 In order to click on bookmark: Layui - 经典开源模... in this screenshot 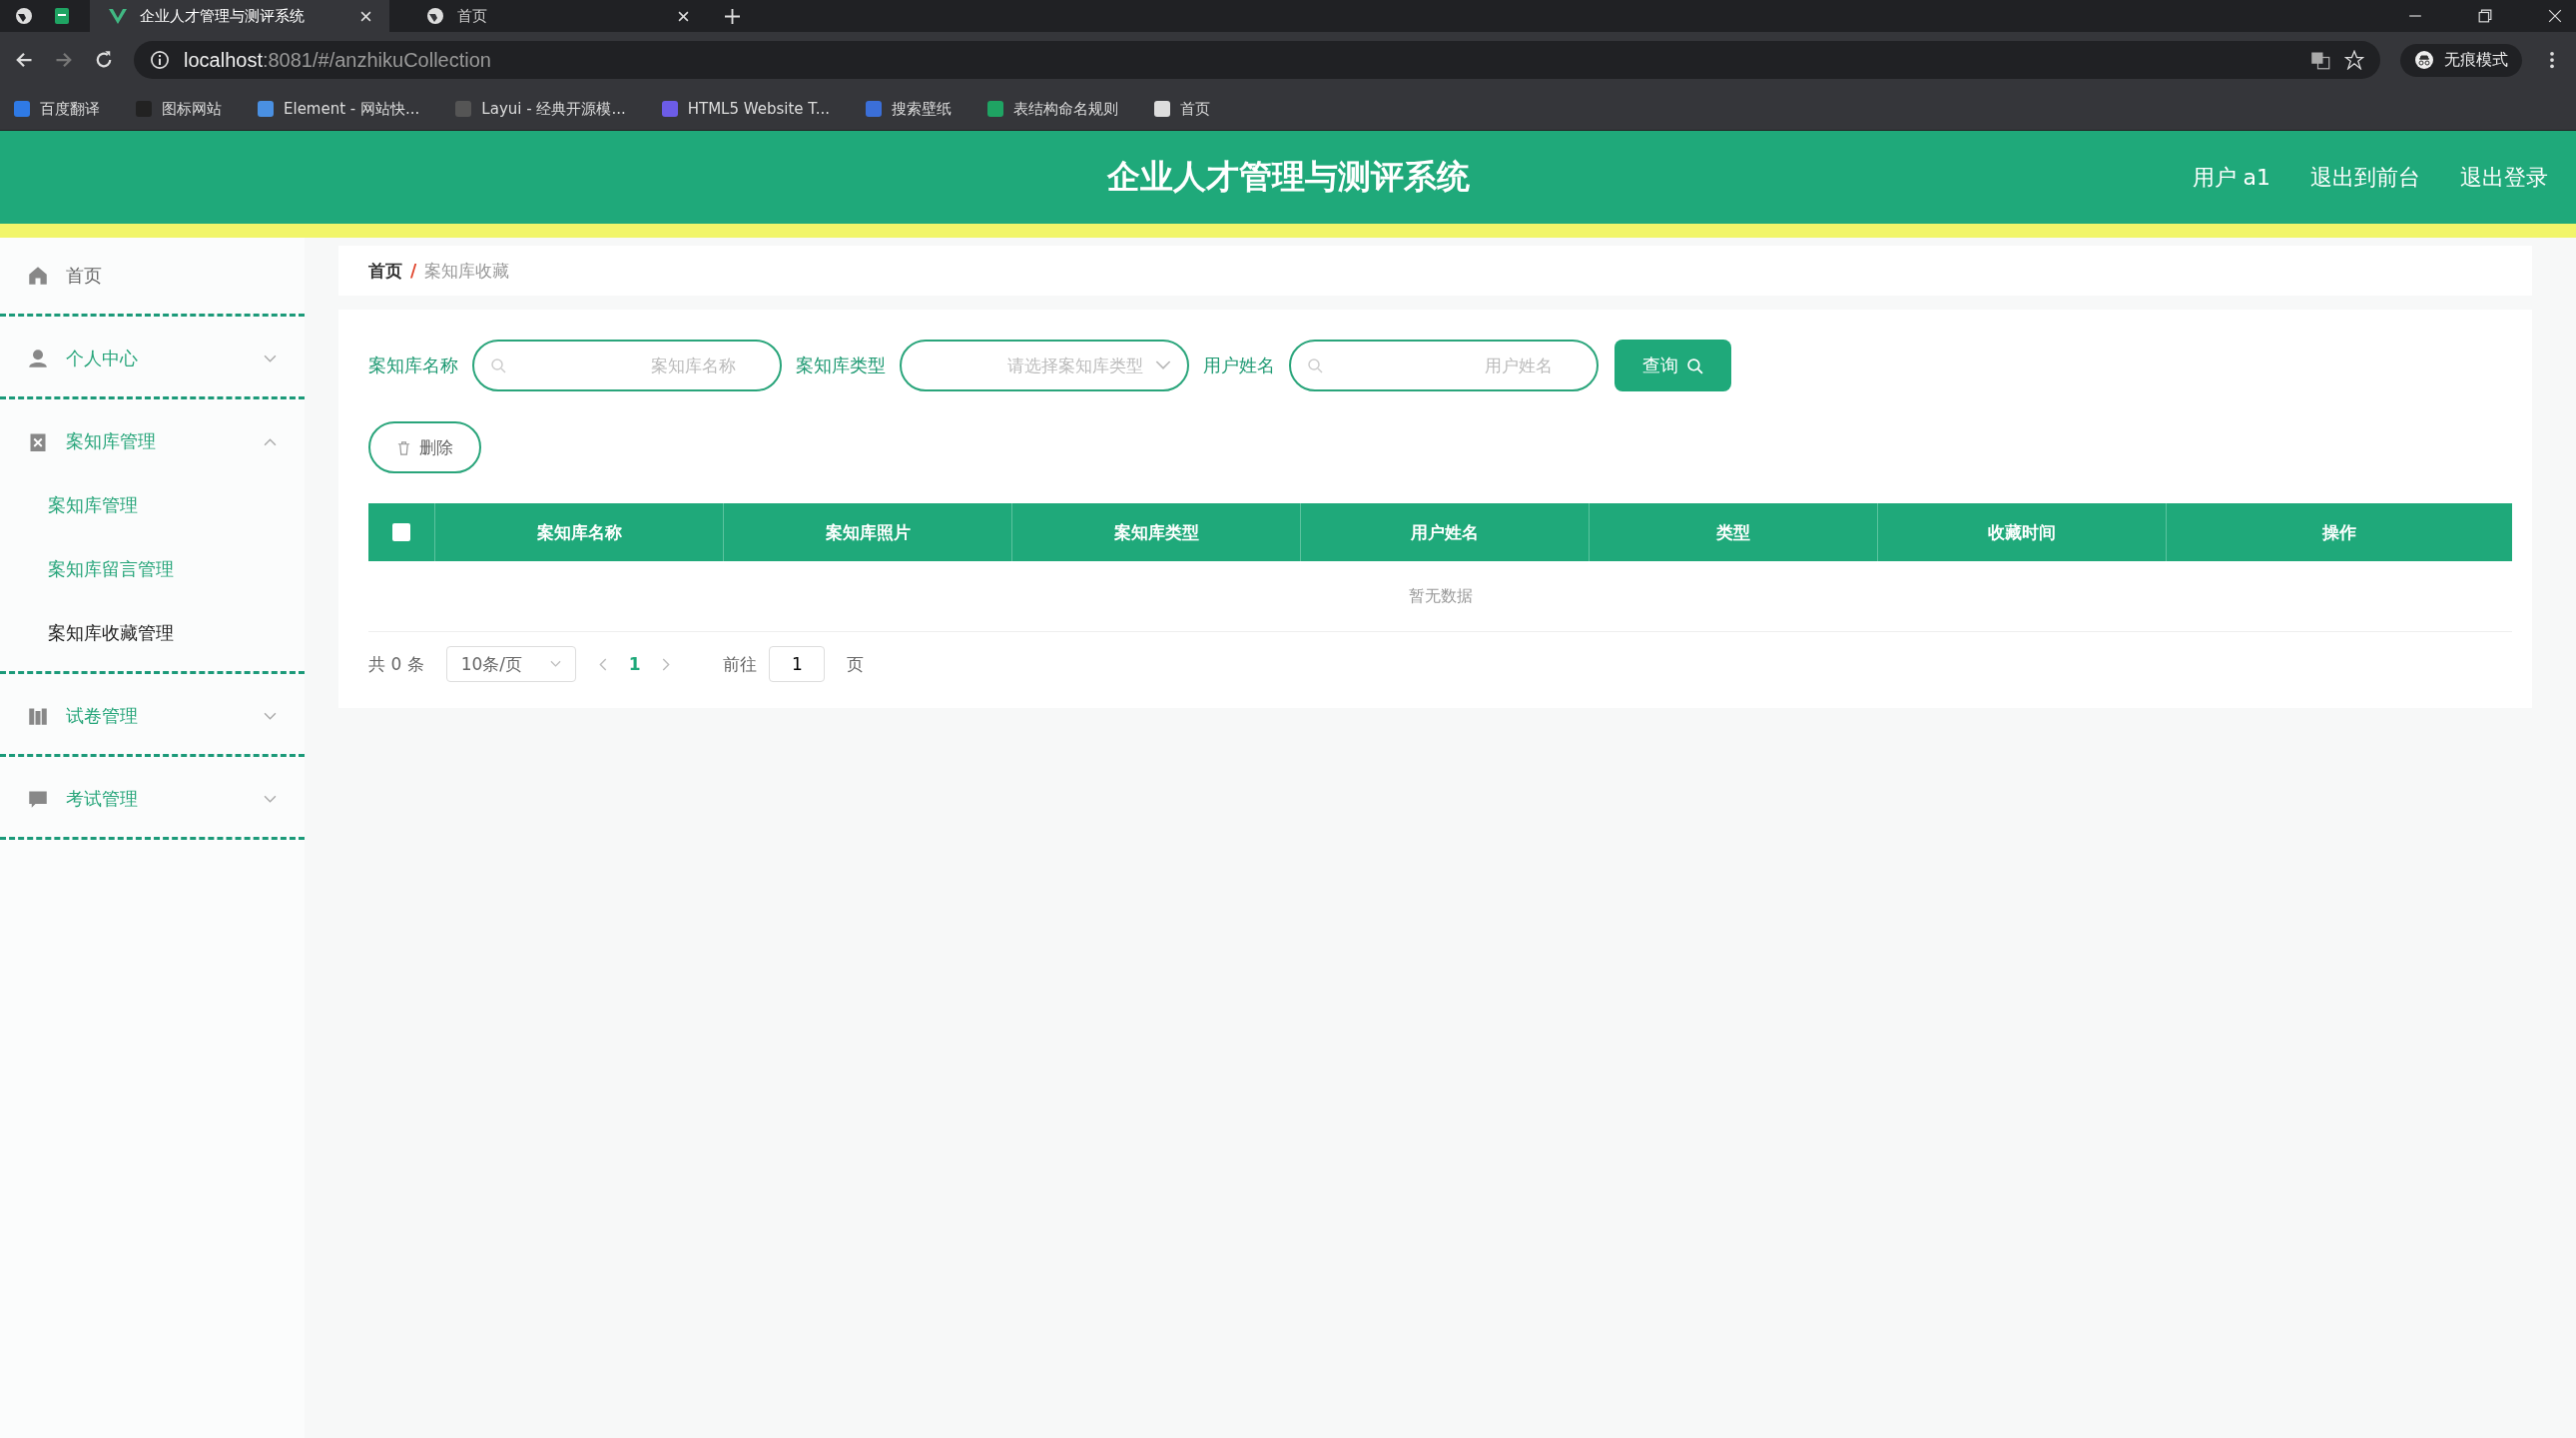, I will do `click(540, 109)`.